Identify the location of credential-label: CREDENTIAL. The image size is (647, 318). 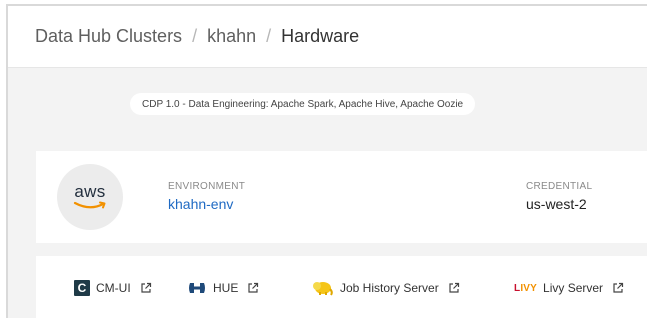
(559, 186).